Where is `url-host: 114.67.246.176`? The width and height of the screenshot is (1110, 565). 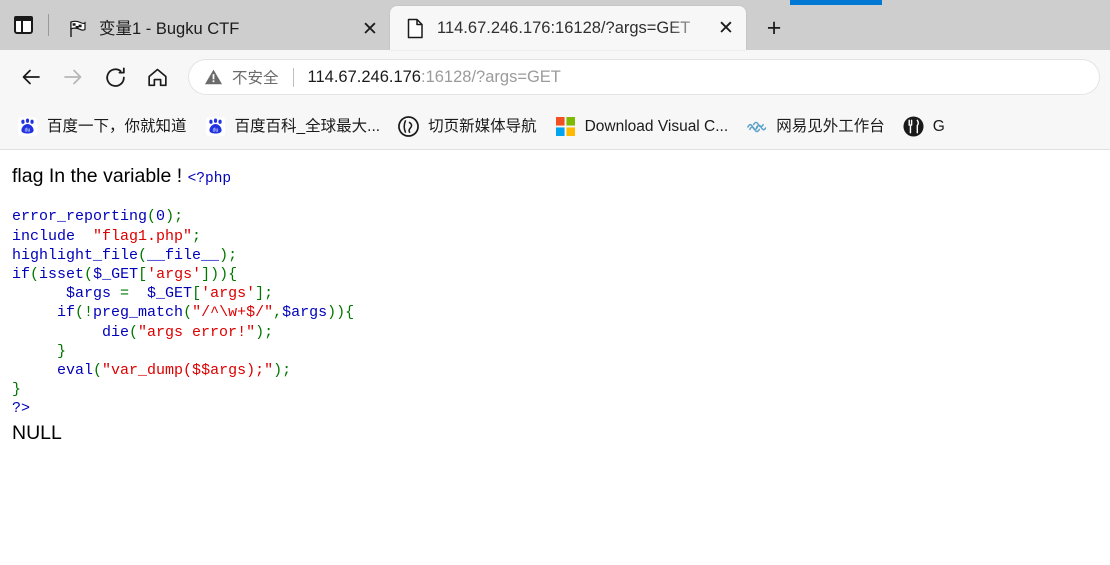 url-host: 114.67.246.176 is located at coordinates (364, 76).